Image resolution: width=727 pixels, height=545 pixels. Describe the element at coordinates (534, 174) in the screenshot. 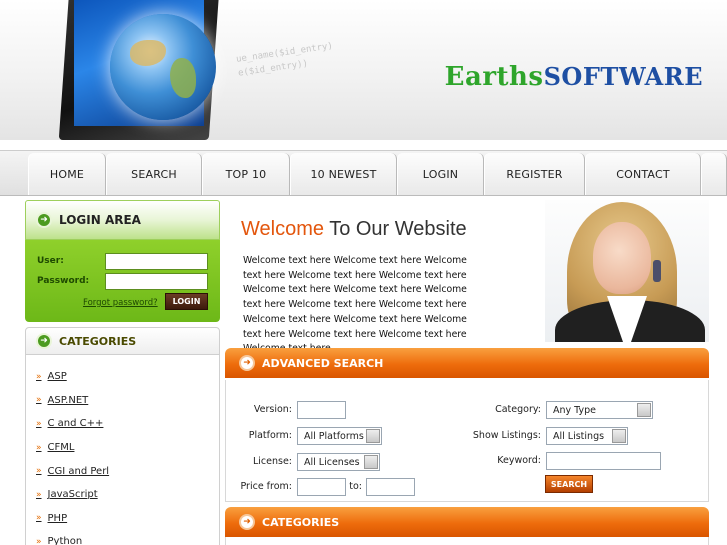

I see `nav-register: REGISTER` at that location.